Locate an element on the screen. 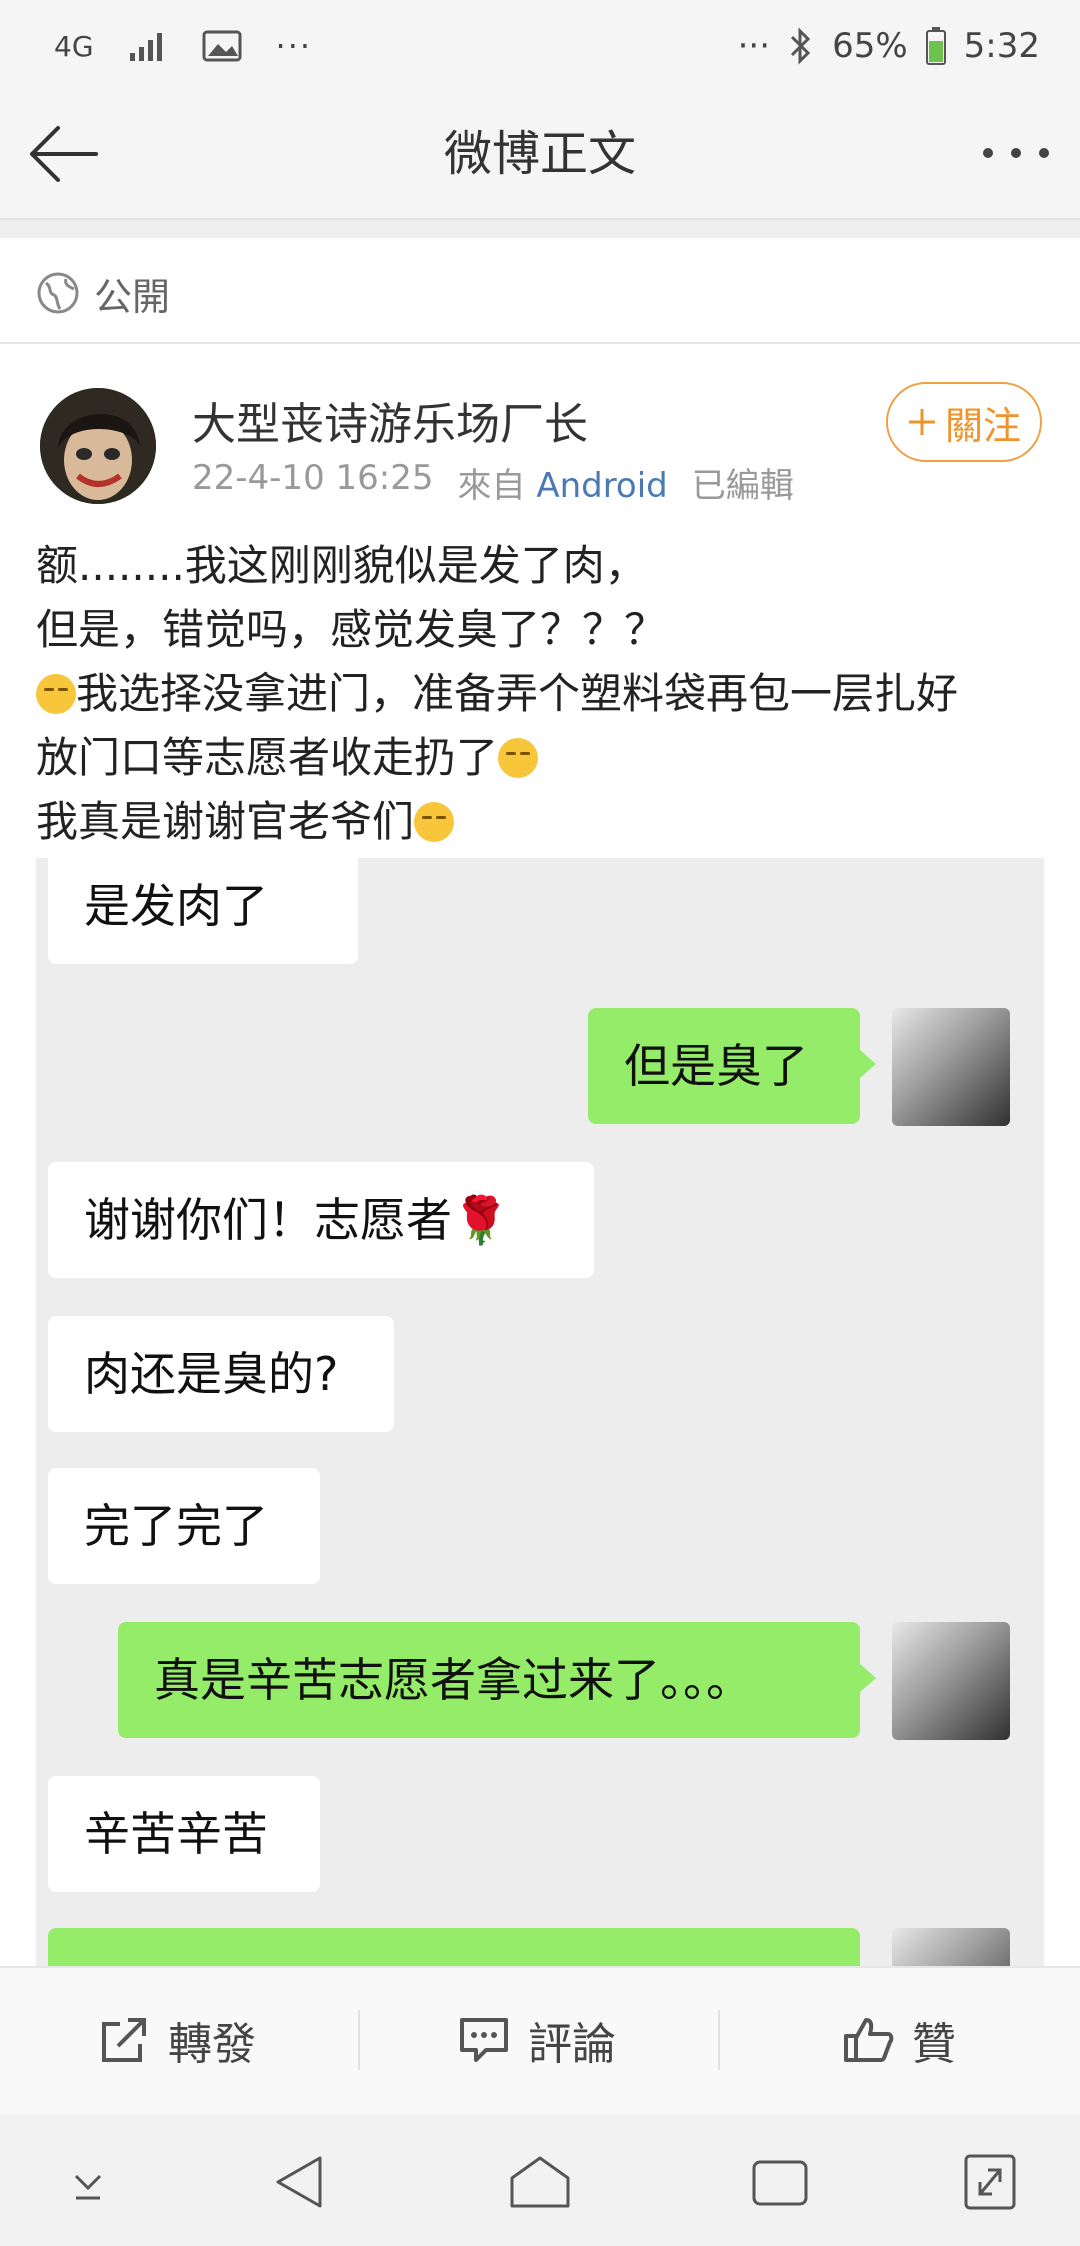 This screenshot has width=1080, height=2246. page-title: 微博正文 is located at coordinates (539, 154).